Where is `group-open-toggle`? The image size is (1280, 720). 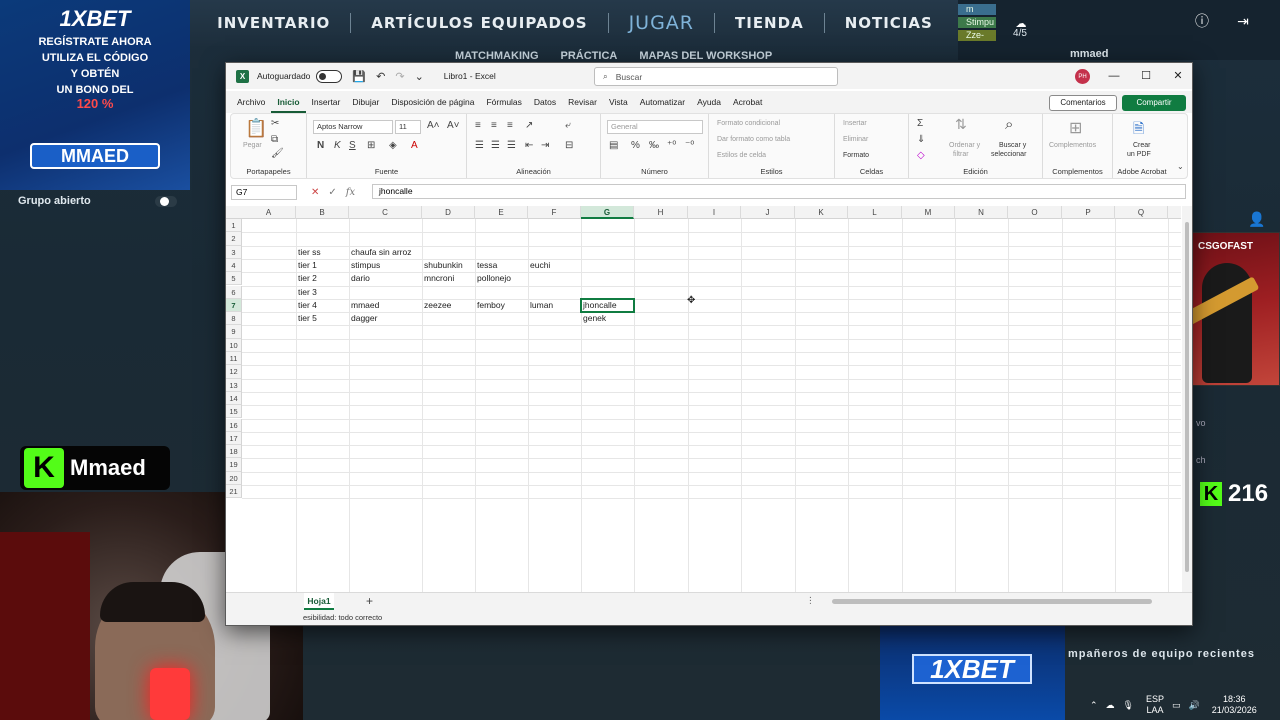
group-open-toggle is located at coordinates (166, 201).